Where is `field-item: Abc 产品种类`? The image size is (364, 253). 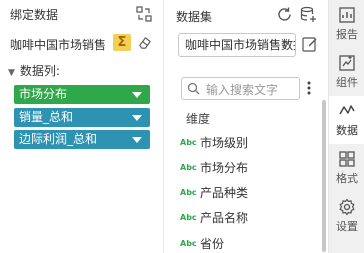
field-item: Abc 产品种类 is located at coordinates (214, 192).